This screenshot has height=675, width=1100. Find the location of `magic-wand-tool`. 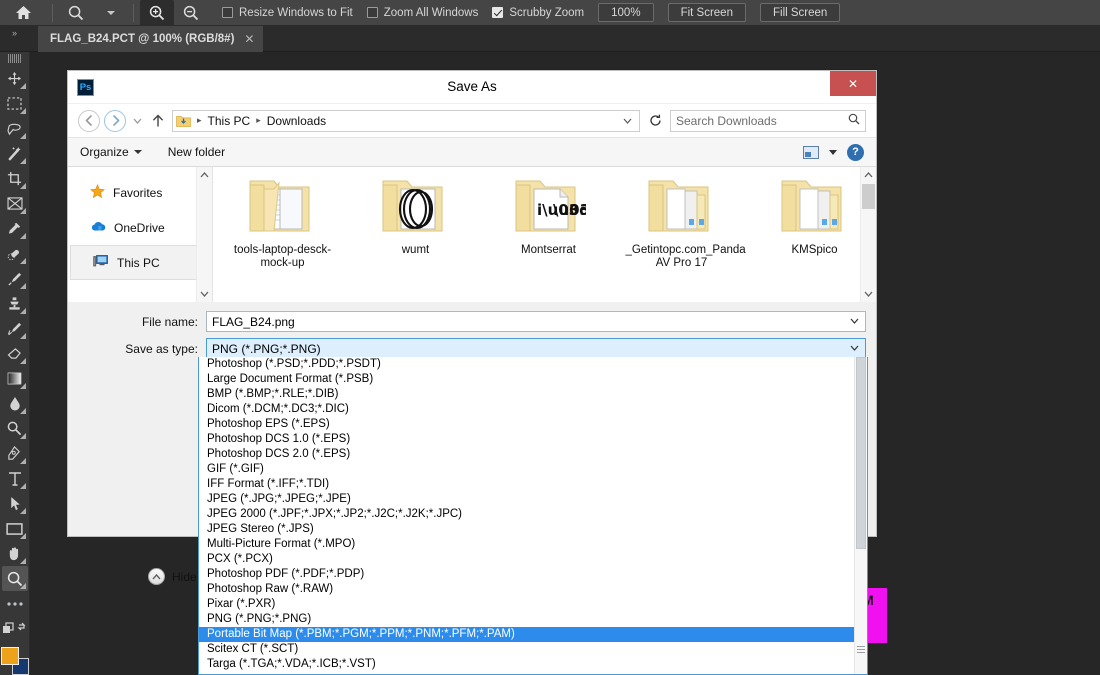

magic-wand-tool is located at coordinates (15, 153).